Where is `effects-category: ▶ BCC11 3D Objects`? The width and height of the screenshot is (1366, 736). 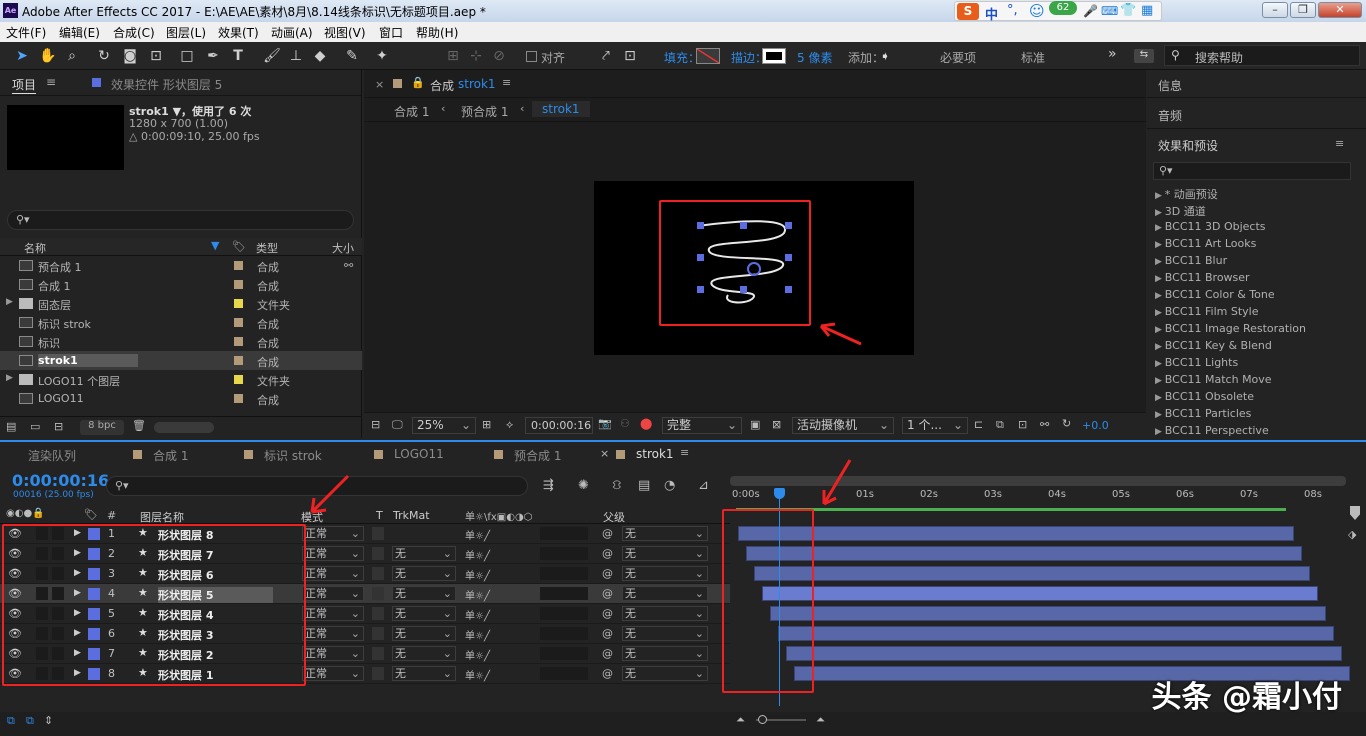 effects-category: ▶ BCC11 3D Objects is located at coordinates (1210, 226).